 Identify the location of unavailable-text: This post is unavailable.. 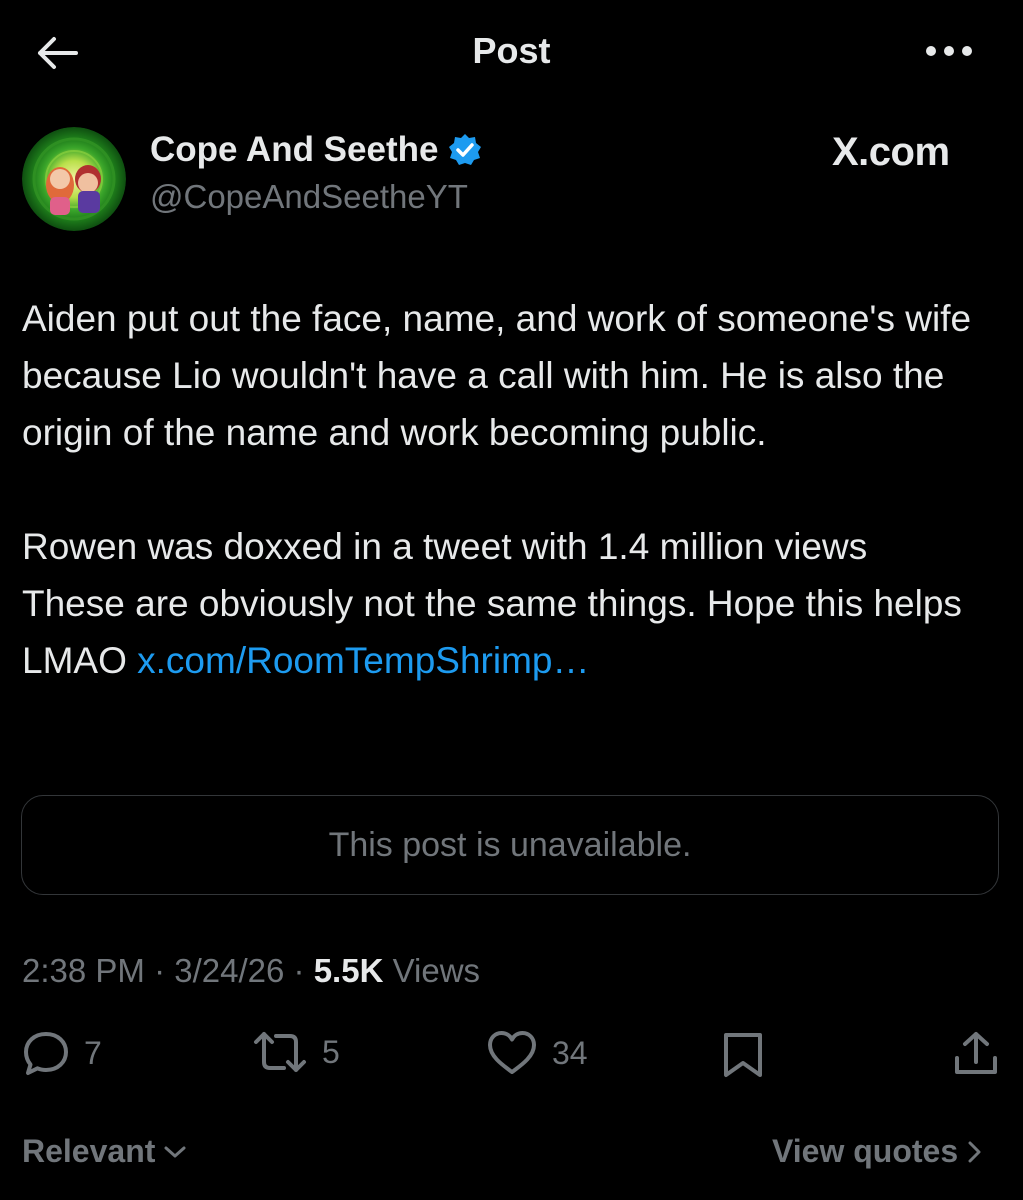
(510, 844).